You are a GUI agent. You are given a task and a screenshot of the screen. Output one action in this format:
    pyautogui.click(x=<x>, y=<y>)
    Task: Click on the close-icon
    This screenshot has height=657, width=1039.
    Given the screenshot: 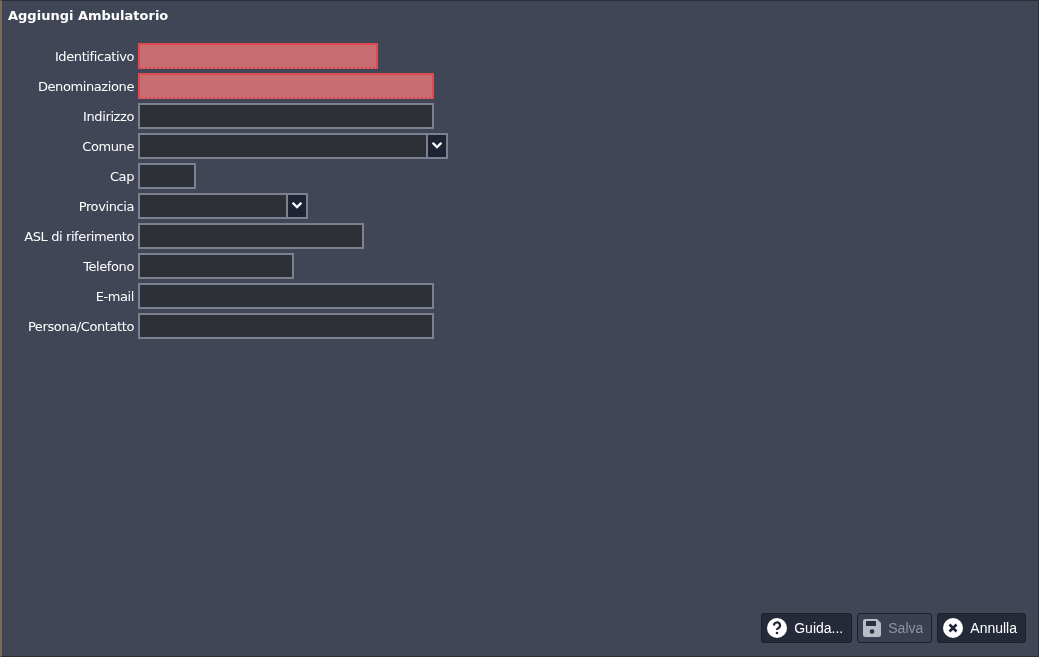 What is the action you would take?
    pyautogui.click(x=953, y=628)
    